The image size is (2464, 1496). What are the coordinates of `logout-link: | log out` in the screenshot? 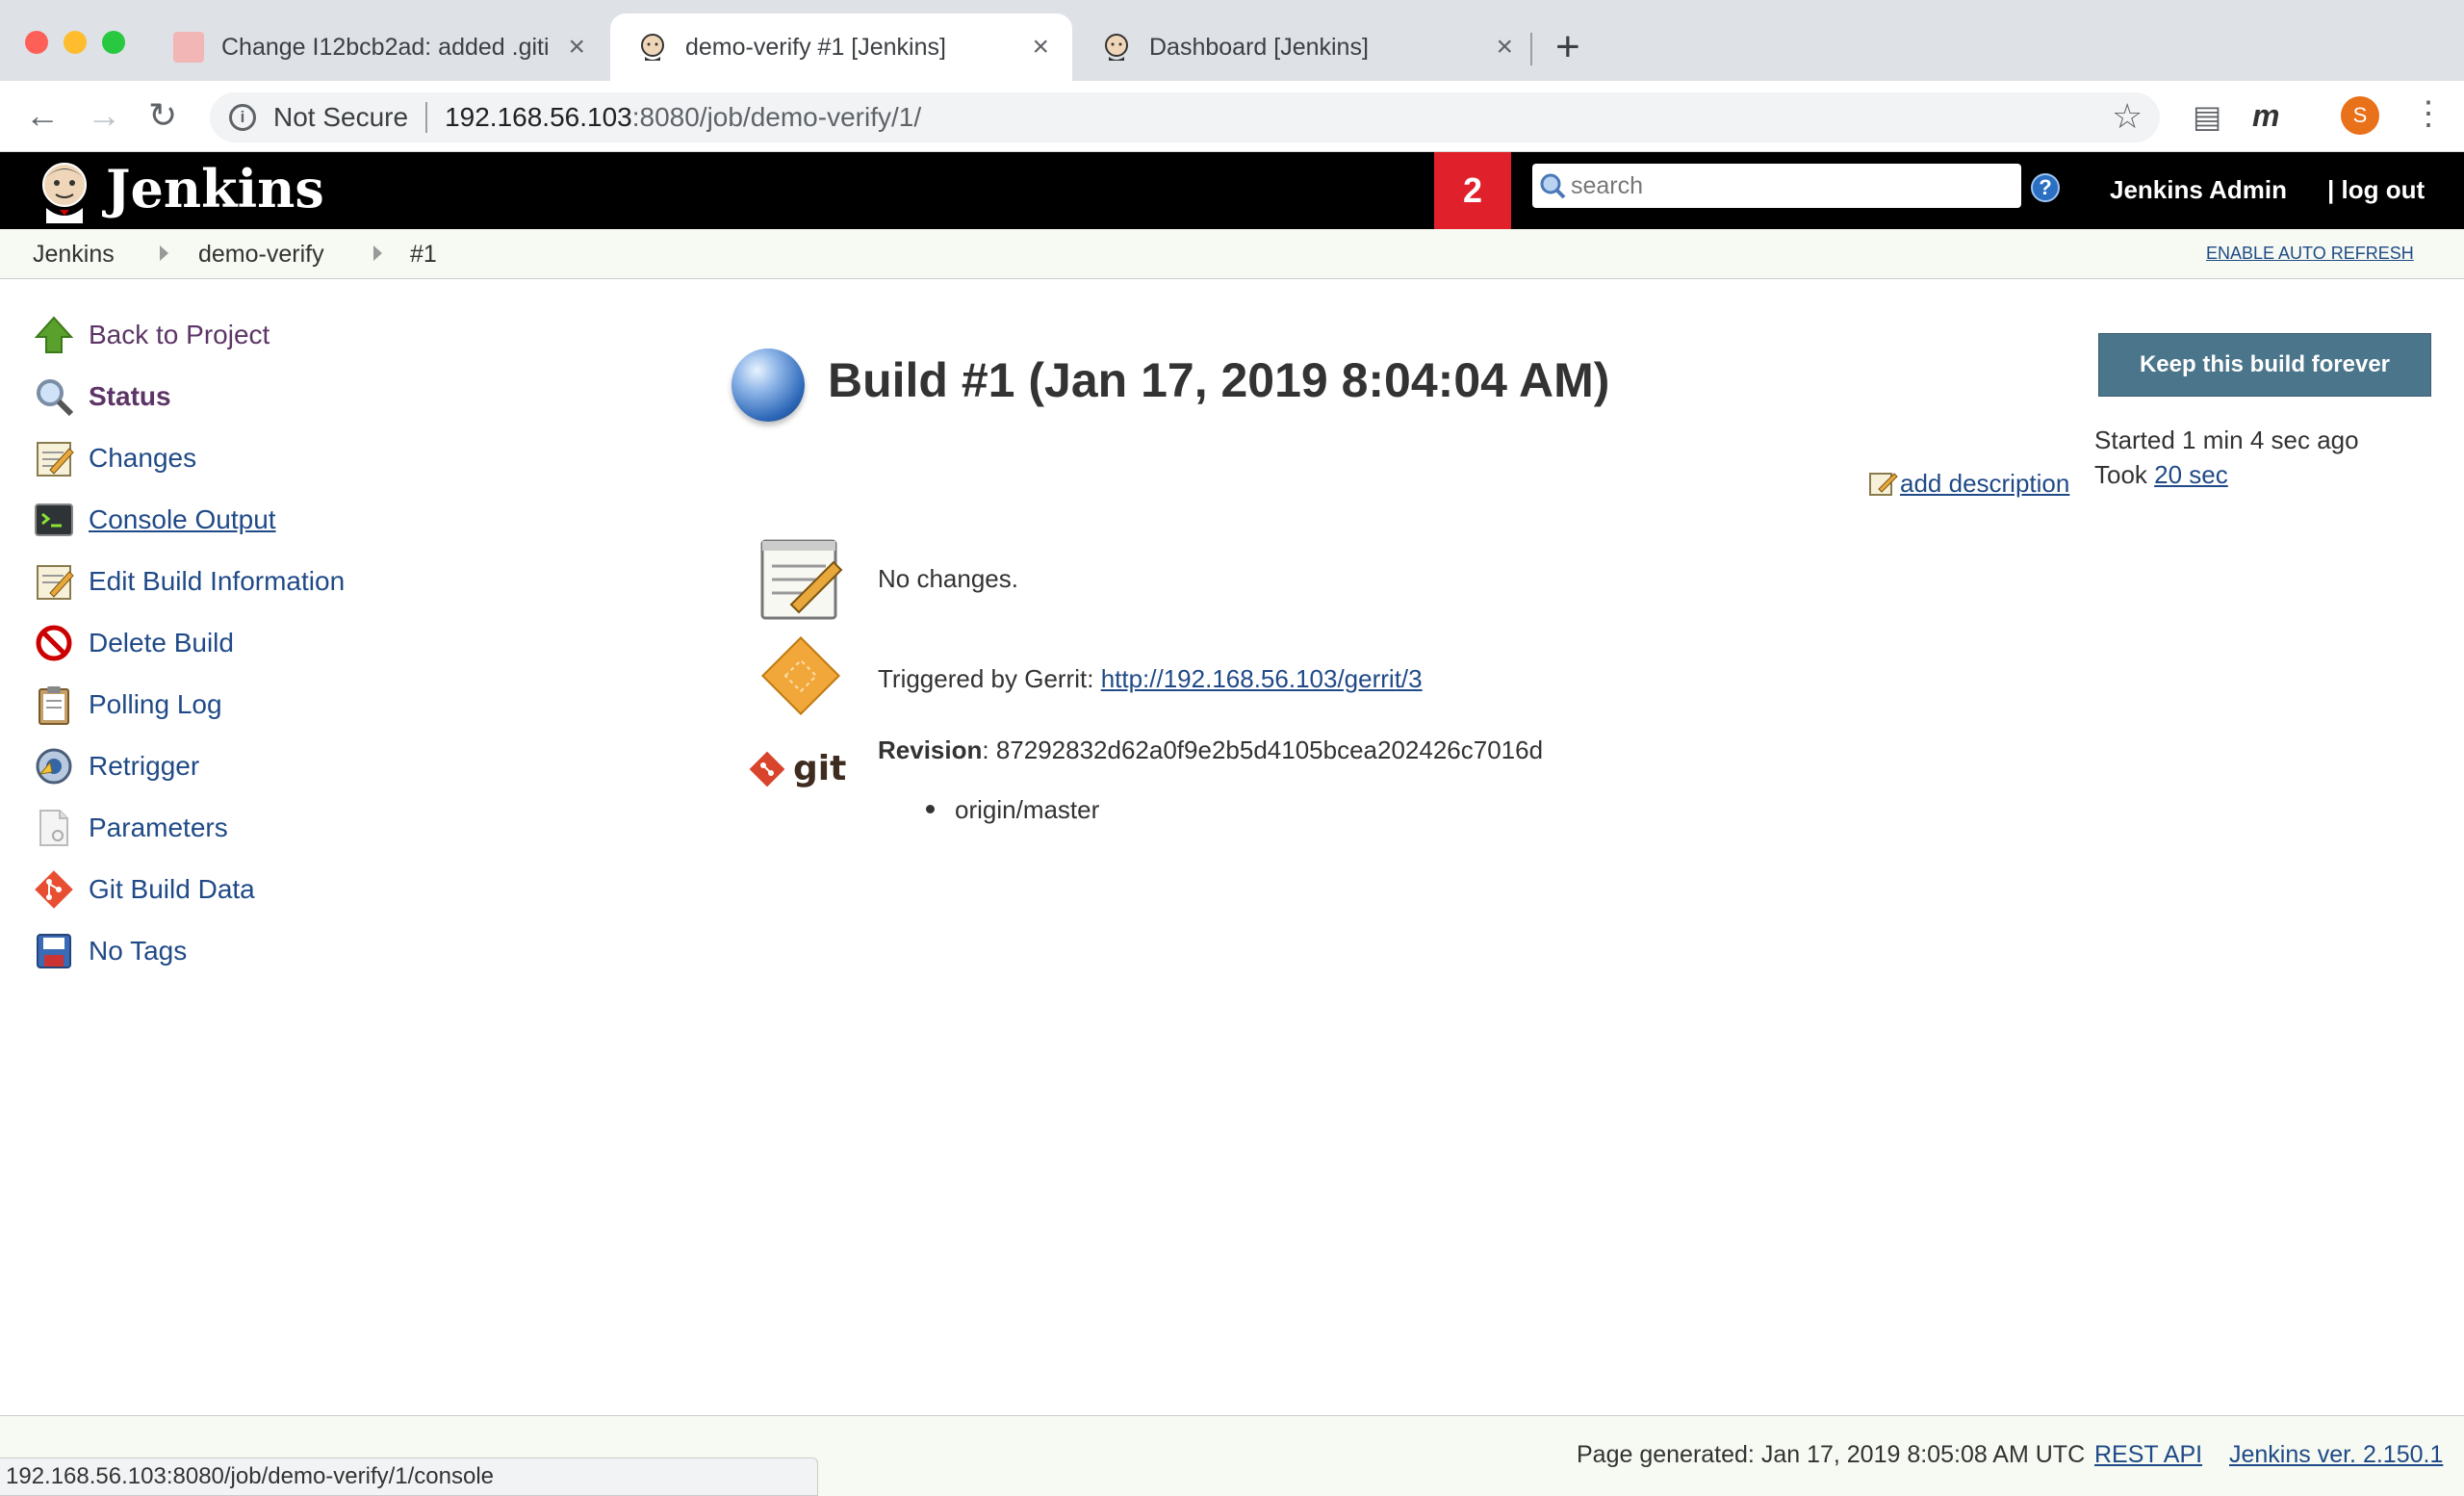 It's located at (2376, 190).